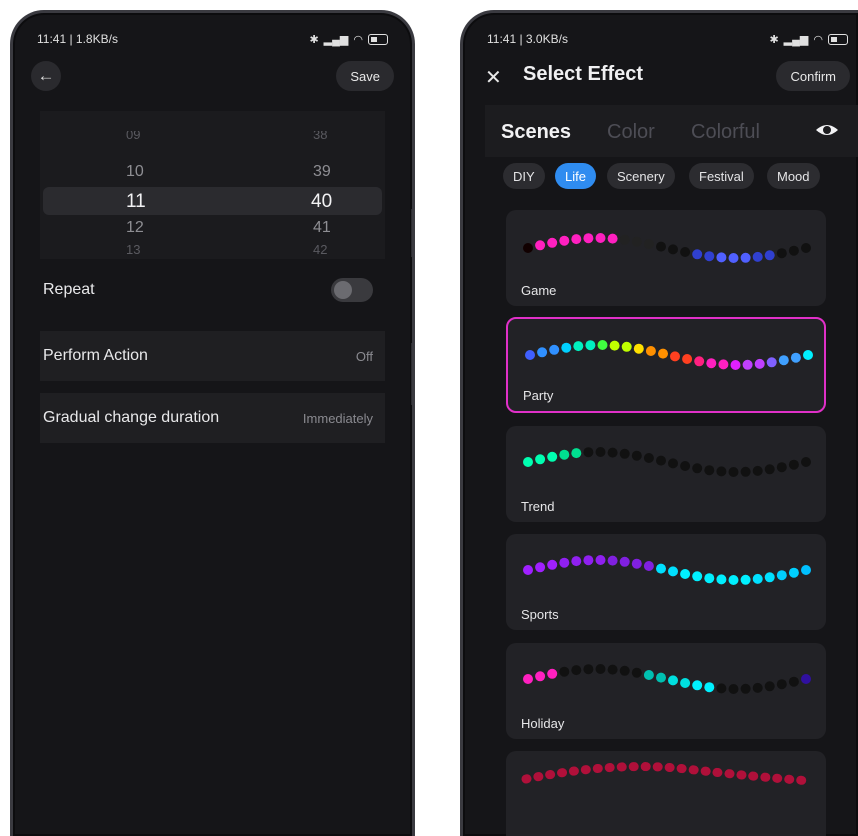 The width and height of the screenshot is (858, 836). Describe the element at coordinates (543, 723) in the screenshot. I see `effect-label: Holiday` at that location.